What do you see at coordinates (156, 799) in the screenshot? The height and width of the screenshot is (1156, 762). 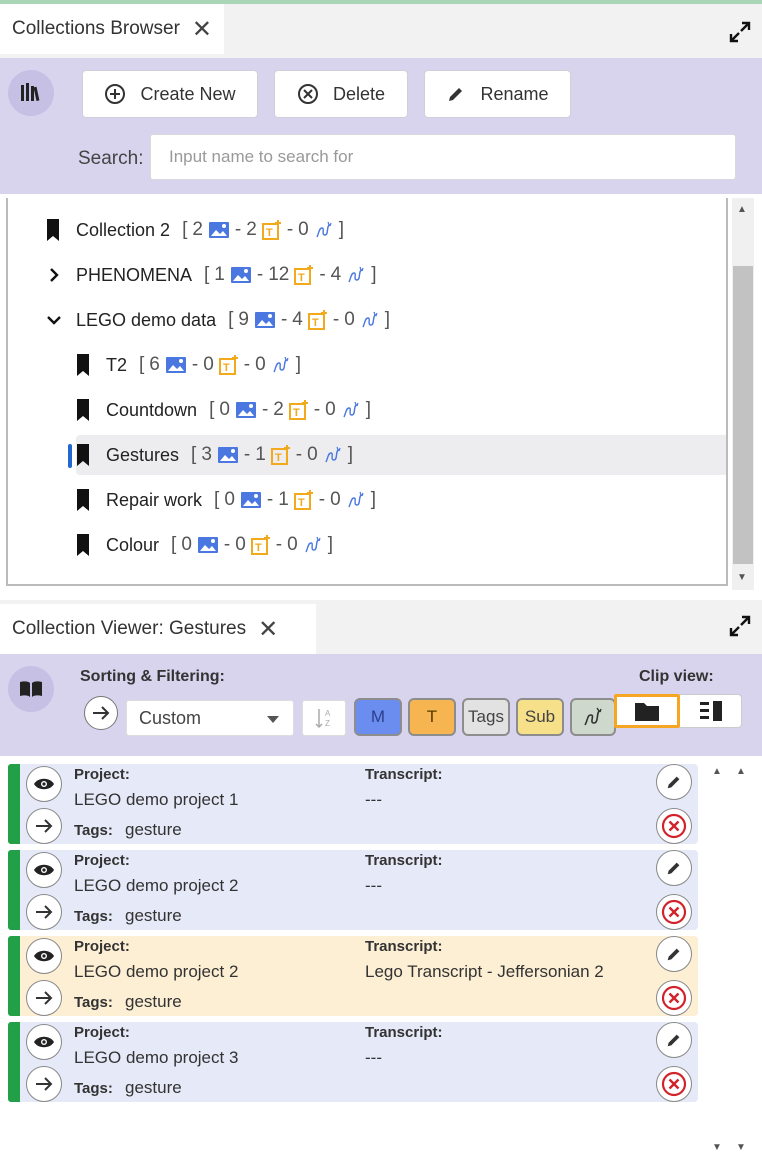 I see `project-value: LEGO demo project 1` at bounding box center [156, 799].